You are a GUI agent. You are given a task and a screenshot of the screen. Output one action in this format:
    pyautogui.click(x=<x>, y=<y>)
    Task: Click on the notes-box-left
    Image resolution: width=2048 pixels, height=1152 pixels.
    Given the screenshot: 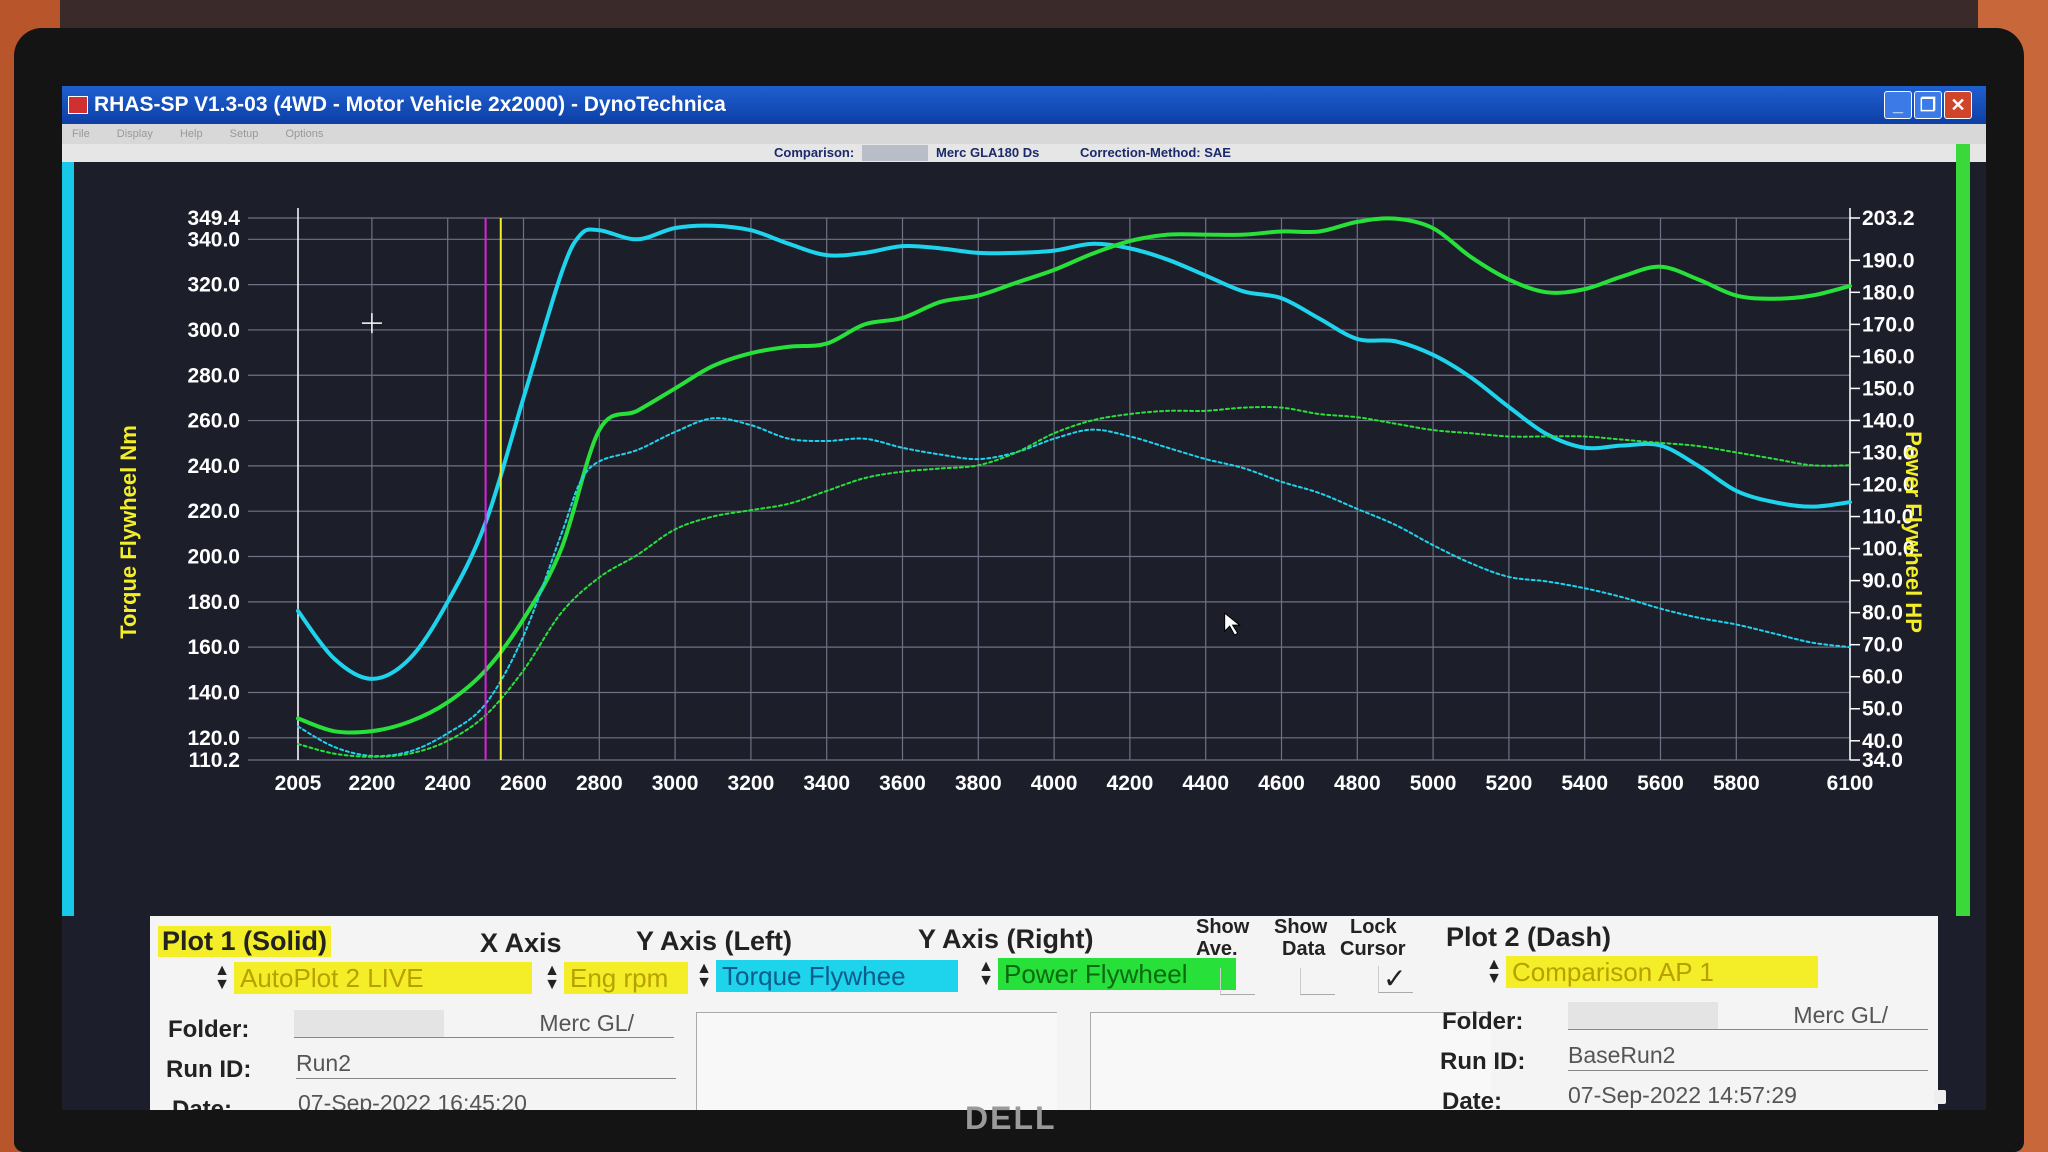 What is the action you would take?
    pyautogui.click(x=876, y=1061)
    